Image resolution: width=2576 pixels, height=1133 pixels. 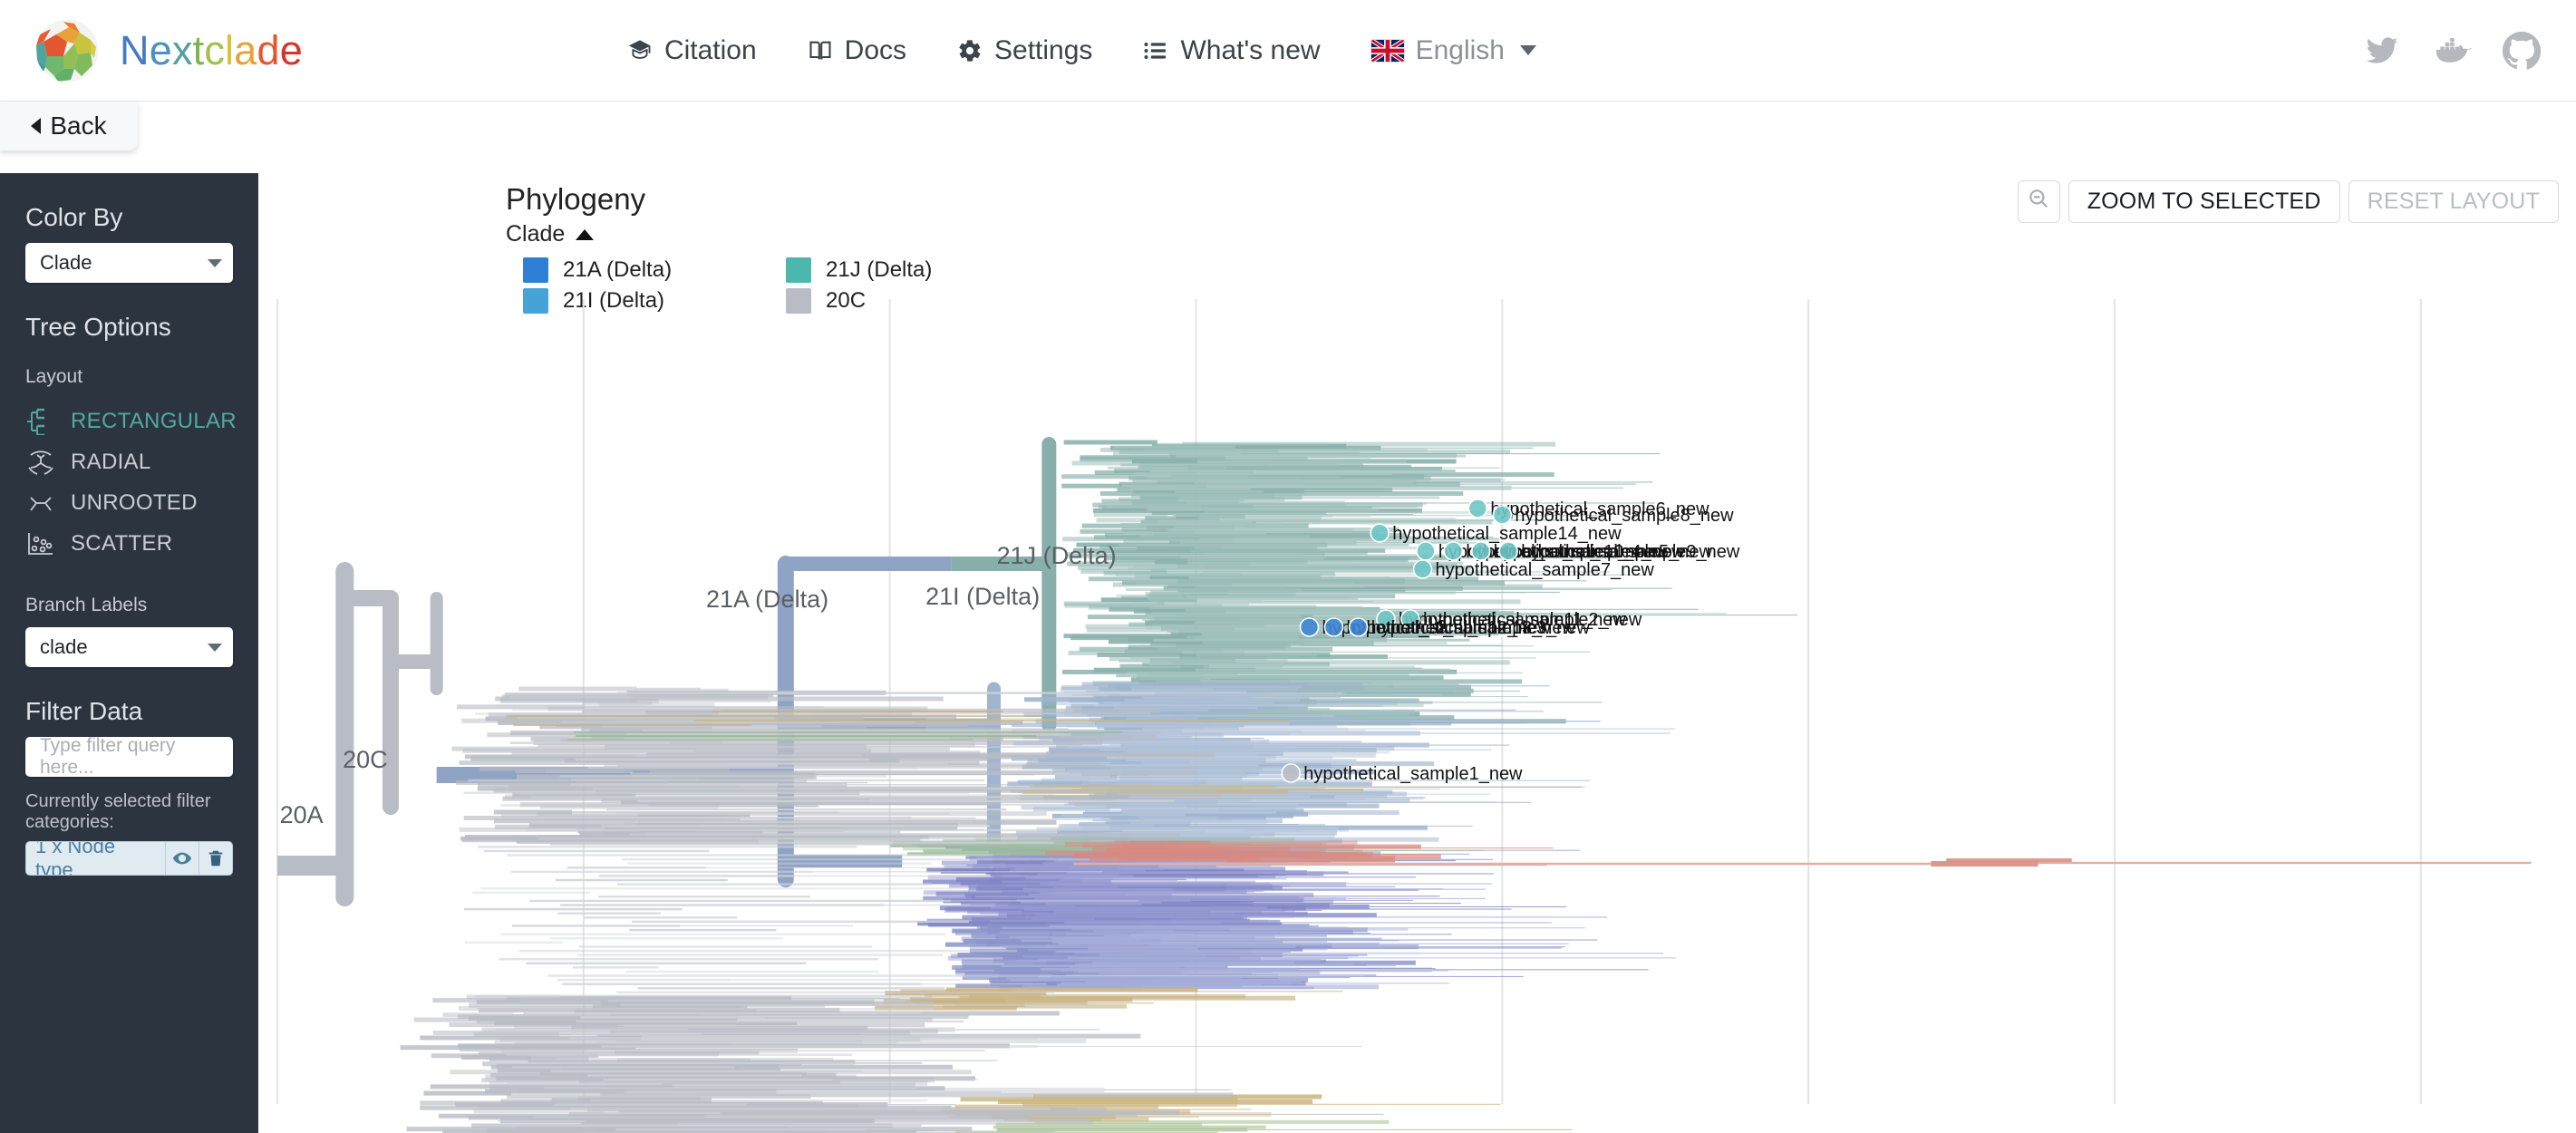 What do you see at coordinates (129, 647) in the screenshot?
I see `branch-labels-select: clade` at bounding box center [129, 647].